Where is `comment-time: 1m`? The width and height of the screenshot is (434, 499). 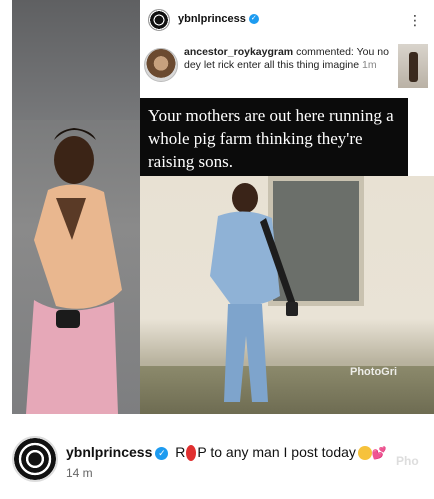 comment-time: 1m is located at coordinates (369, 65).